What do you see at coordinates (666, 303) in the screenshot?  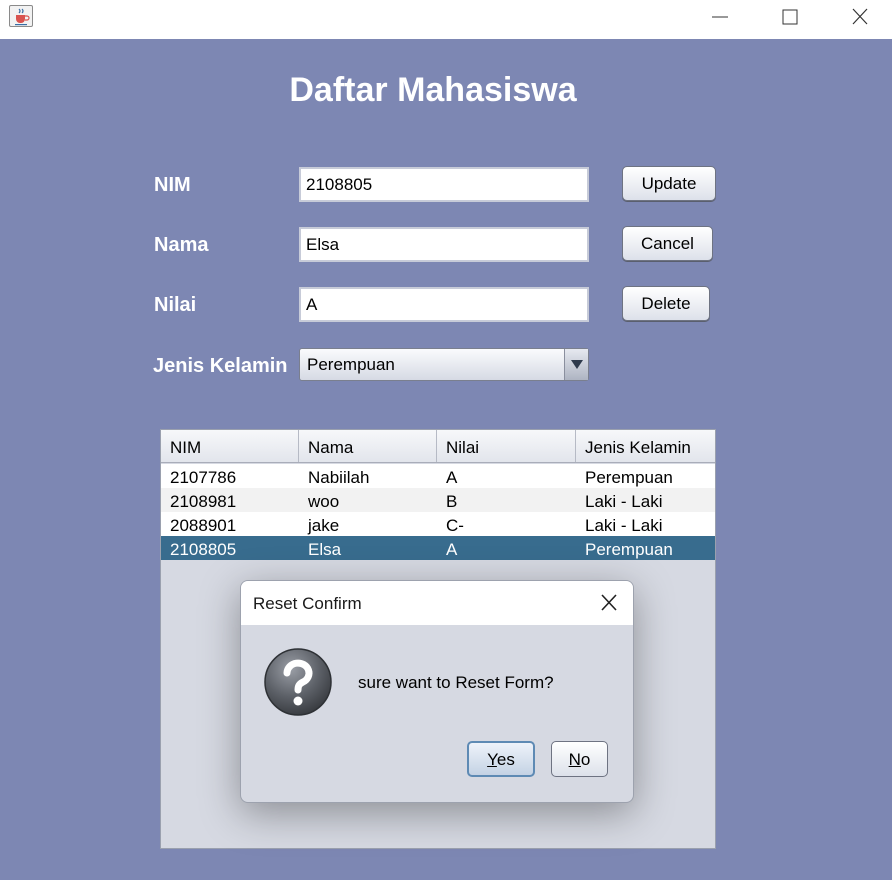 I see `delete-button: Delete` at bounding box center [666, 303].